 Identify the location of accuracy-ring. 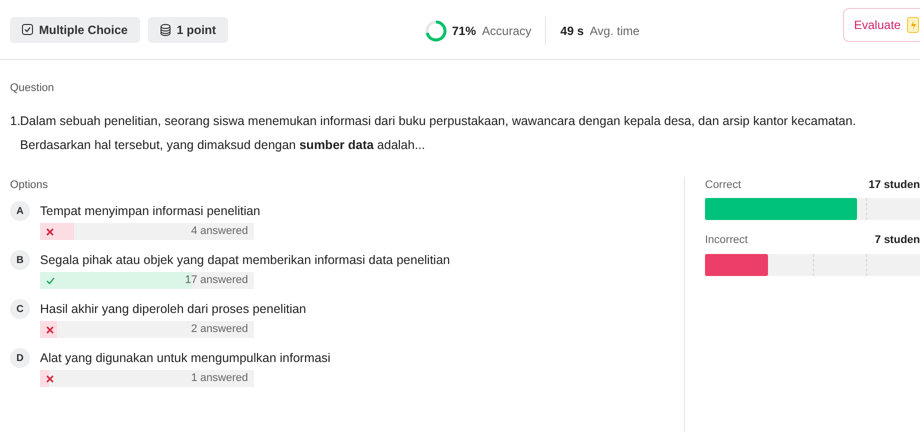
(436, 31).